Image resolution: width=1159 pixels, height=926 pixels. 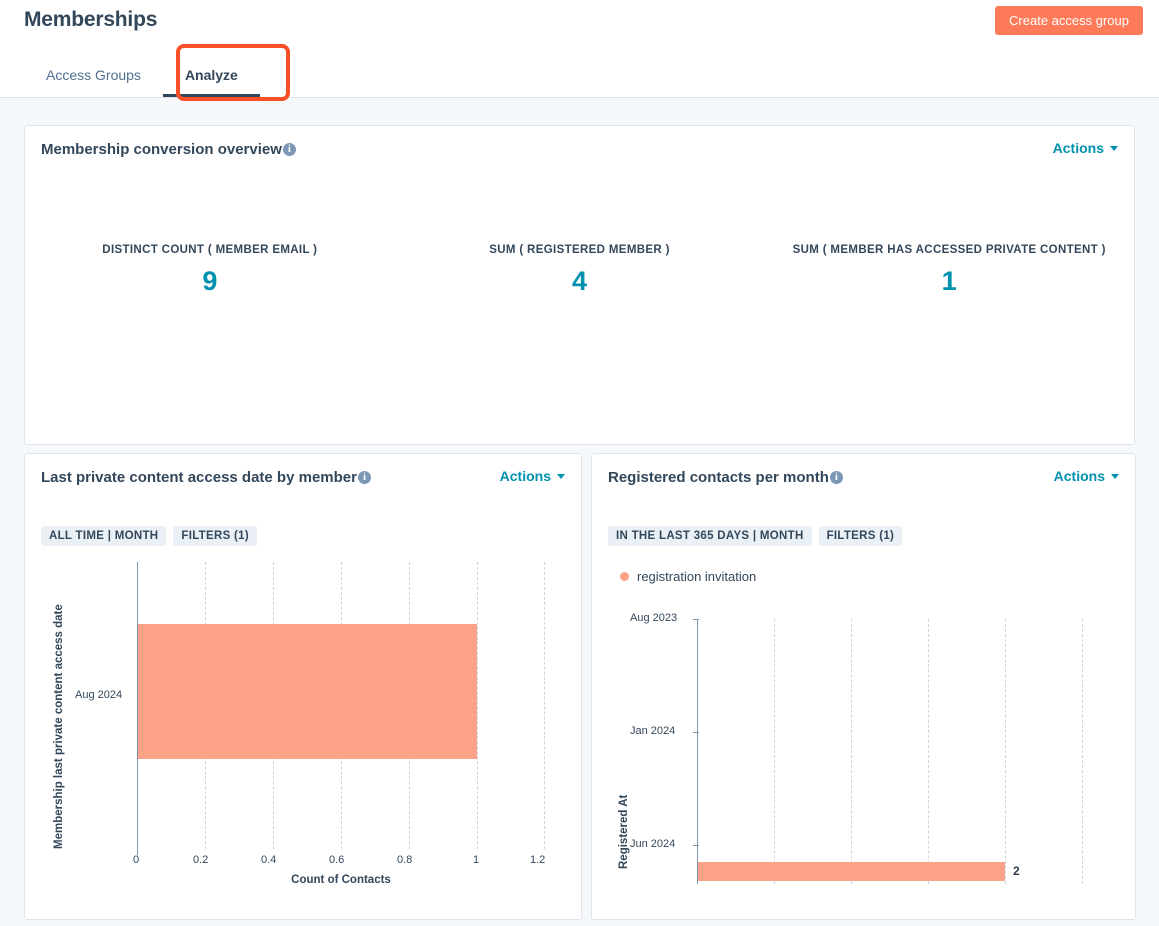 I want to click on legend-label: registration invitation, so click(x=697, y=576).